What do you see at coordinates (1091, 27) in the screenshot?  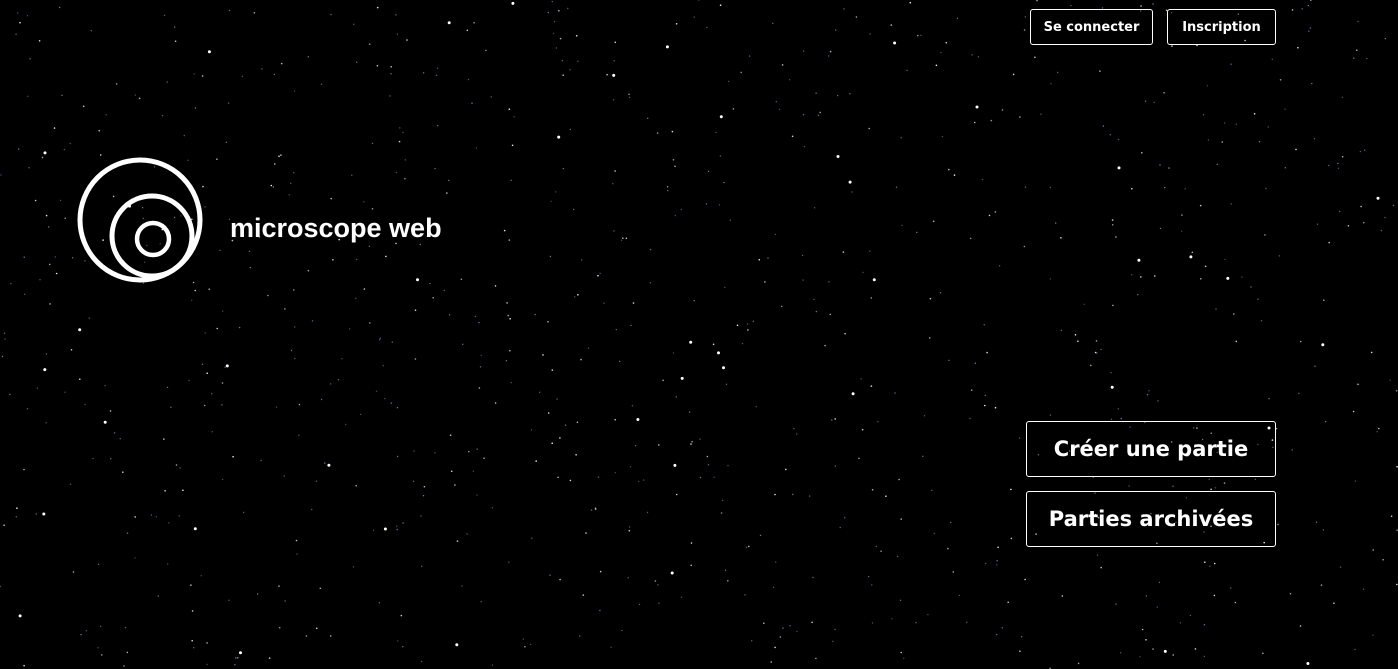 I see `login-button: Se connecter` at bounding box center [1091, 27].